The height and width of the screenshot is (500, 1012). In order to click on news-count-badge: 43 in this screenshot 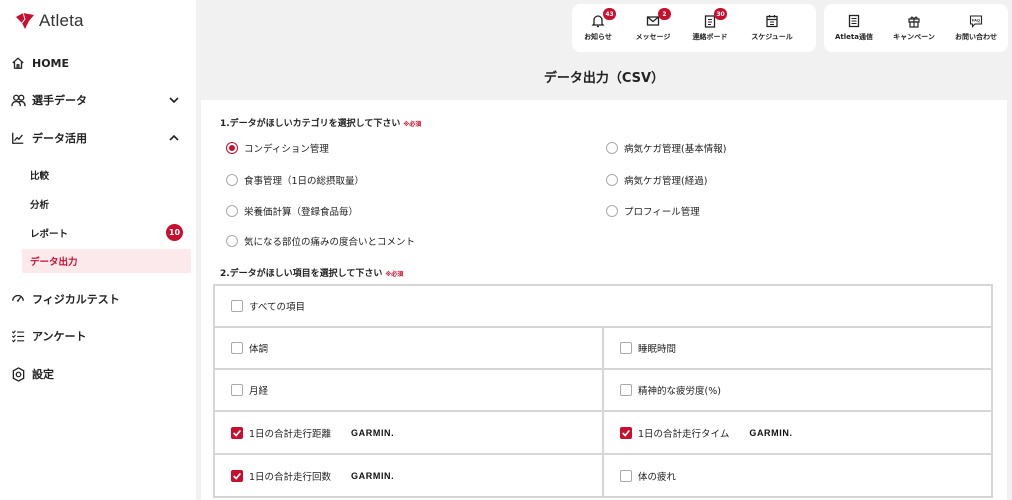, I will do `click(609, 14)`.